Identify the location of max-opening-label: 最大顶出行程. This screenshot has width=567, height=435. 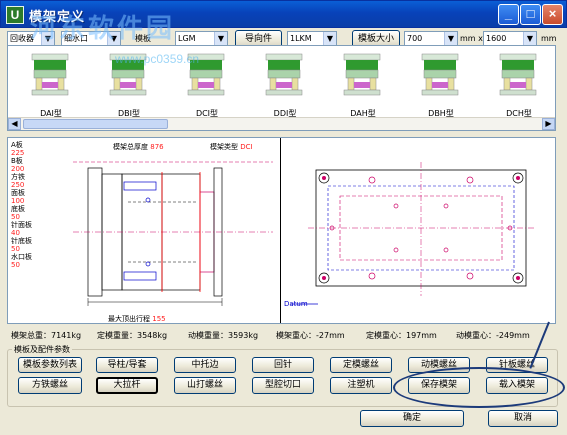
(129, 319).